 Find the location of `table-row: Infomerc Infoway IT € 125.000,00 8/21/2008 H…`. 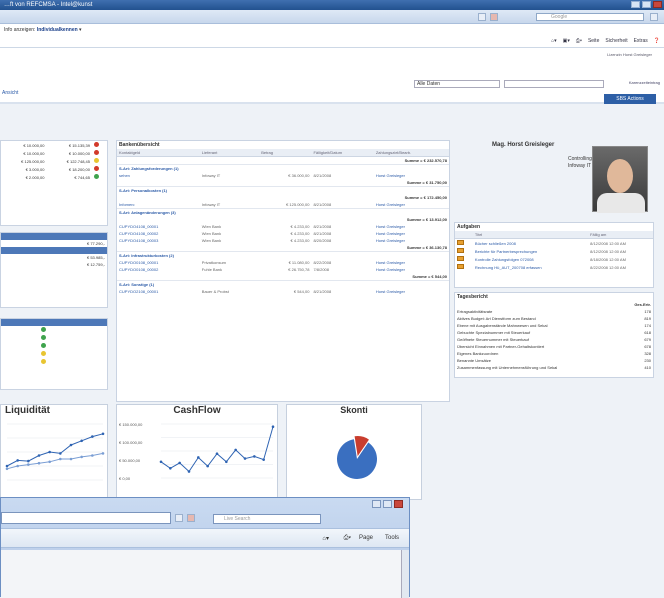

table-row: Infomerc Infoway IT € 125.000,00 8/21/2008 H… is located at coordinates (283, 205).